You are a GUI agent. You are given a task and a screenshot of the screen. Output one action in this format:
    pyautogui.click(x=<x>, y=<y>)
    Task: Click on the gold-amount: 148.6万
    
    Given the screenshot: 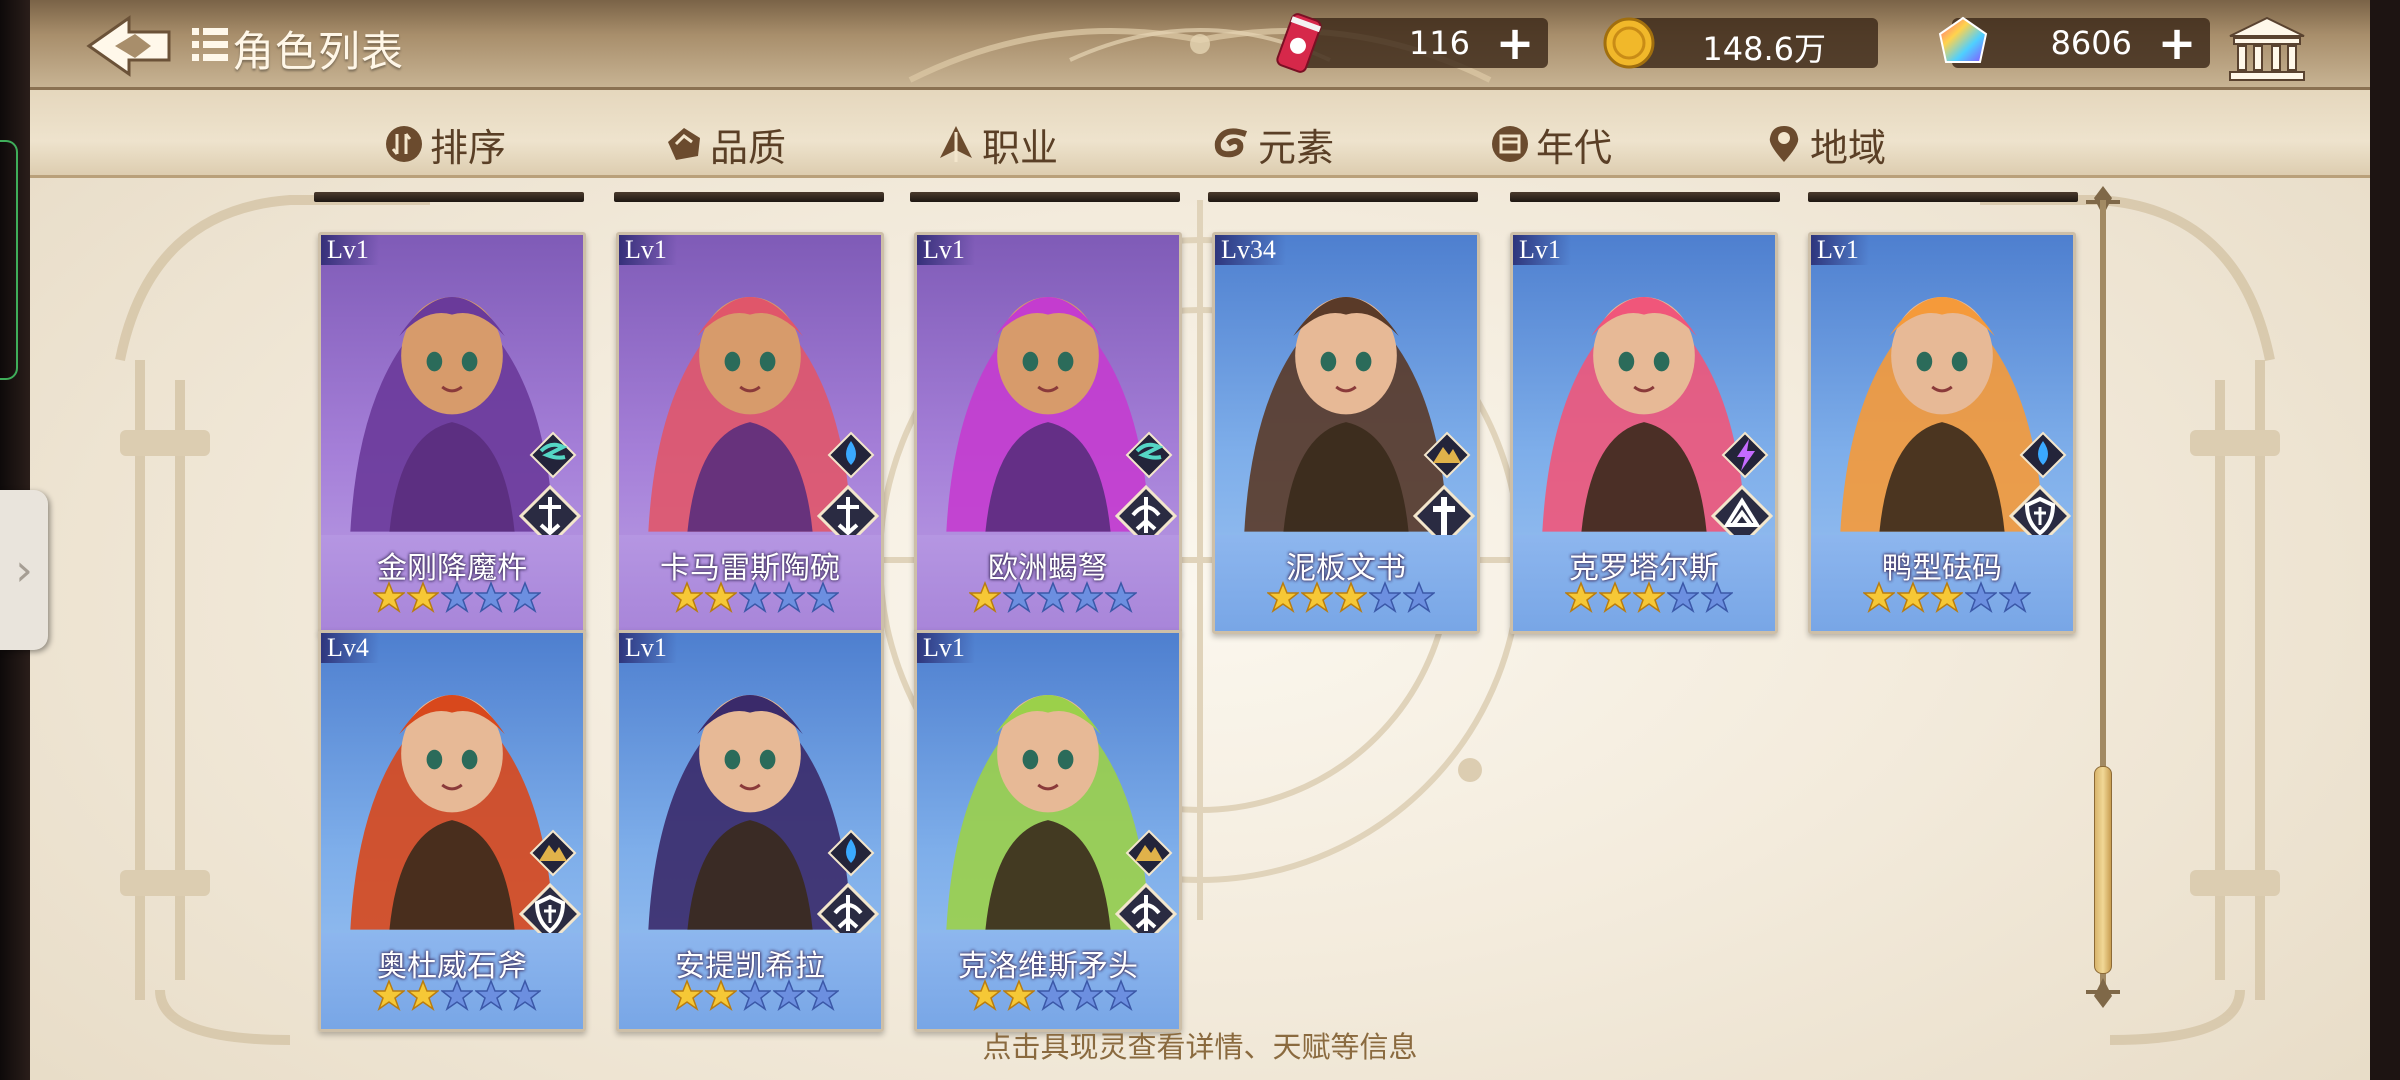 What is the action you would take?
    pyautogui.click(x=1764, y=49)
    